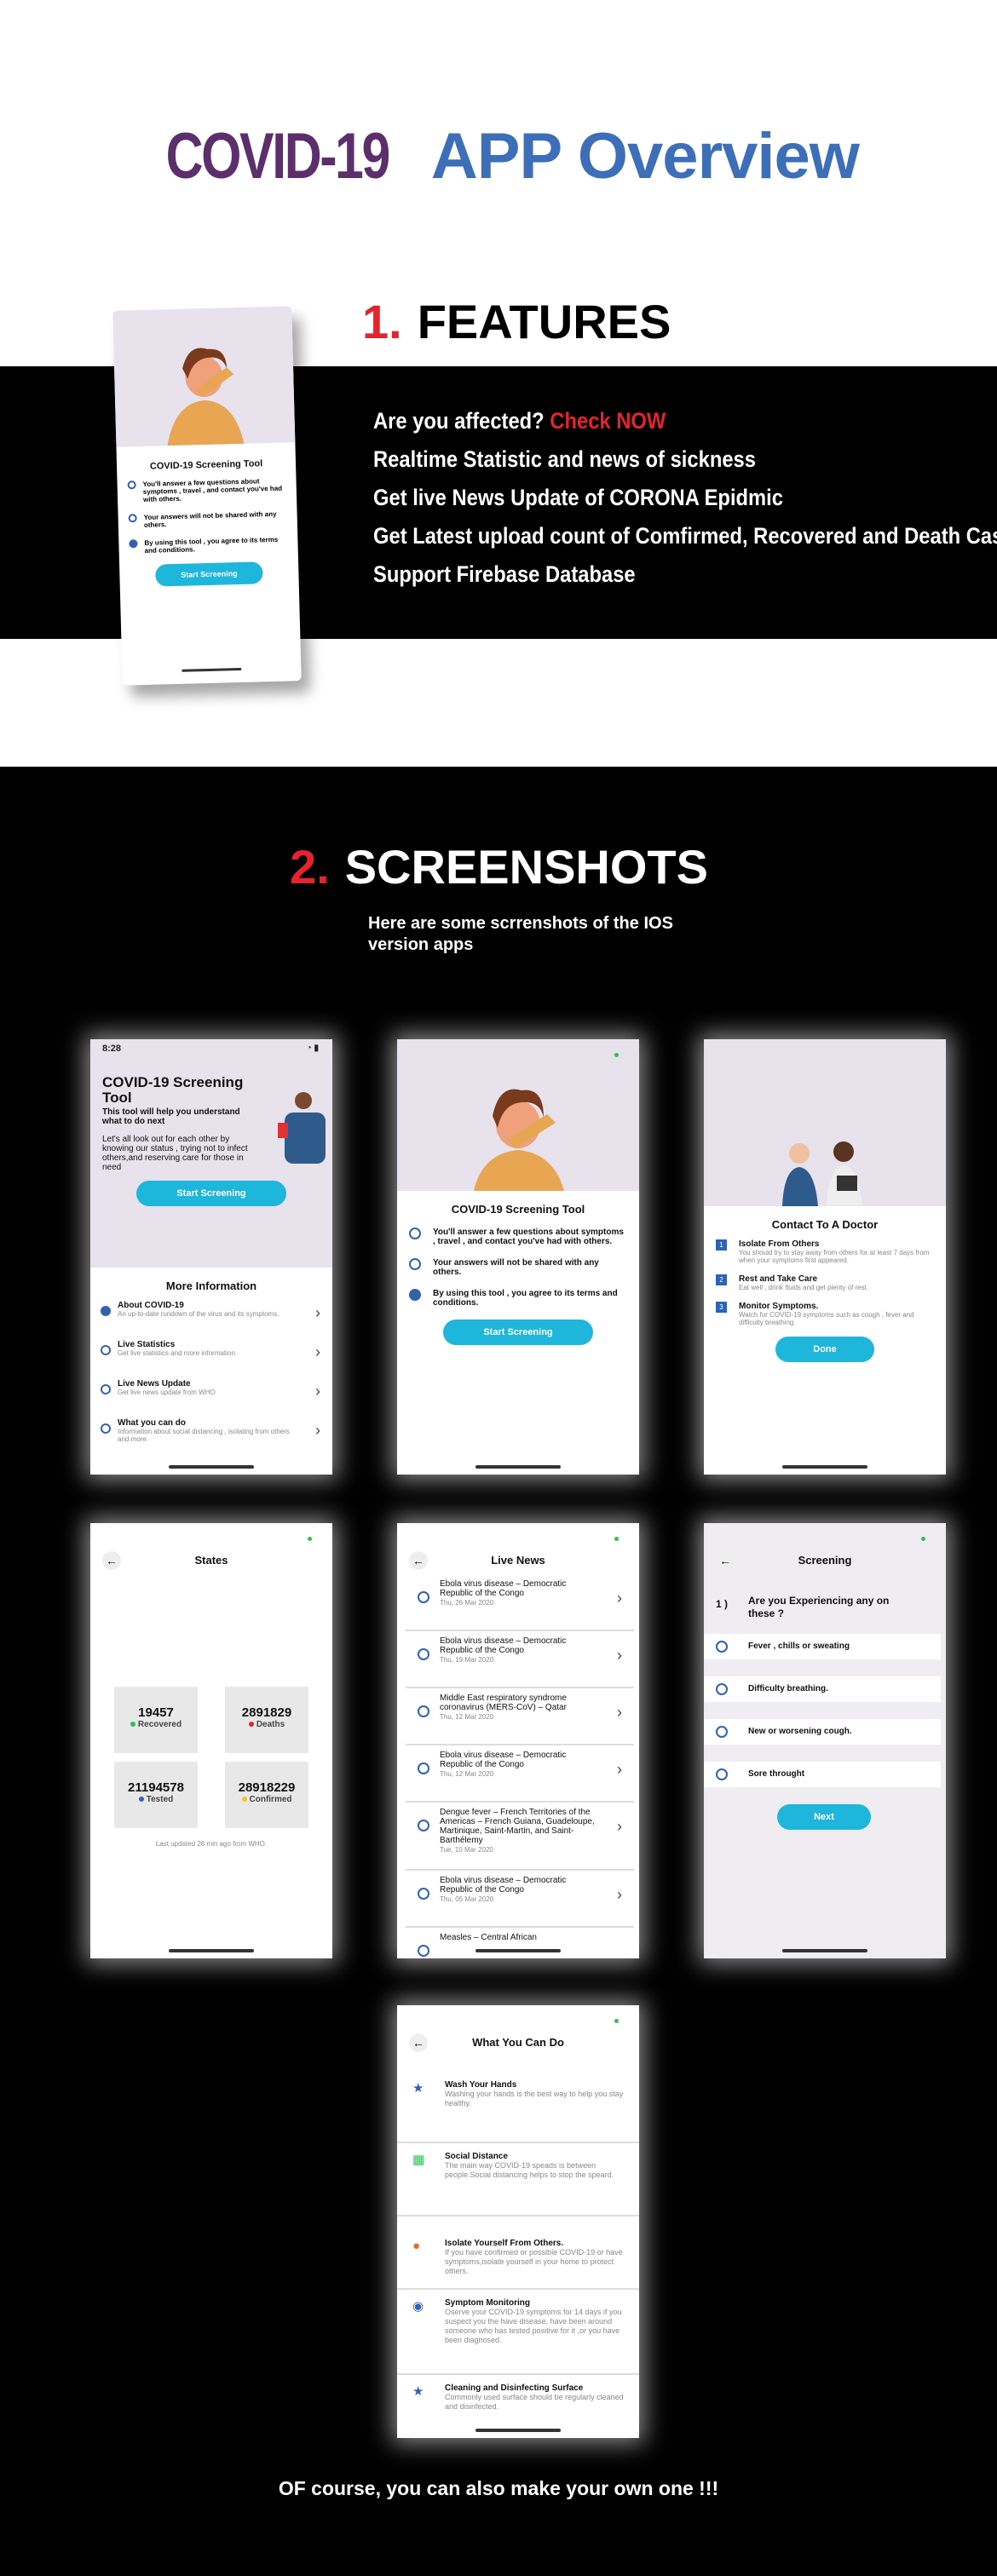 The height and width of the screenshot is (2576, 997). I want to click on option-sore-throat: Sore throught, so click(822, 1774).